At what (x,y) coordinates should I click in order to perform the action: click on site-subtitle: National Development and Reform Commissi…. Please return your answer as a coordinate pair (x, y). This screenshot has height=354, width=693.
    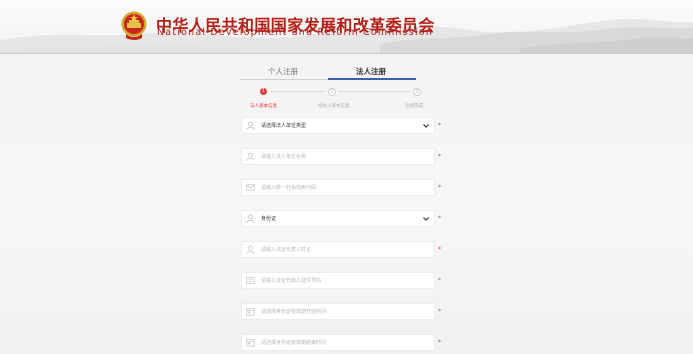
    Looking at the image, I should click on (295, 32).